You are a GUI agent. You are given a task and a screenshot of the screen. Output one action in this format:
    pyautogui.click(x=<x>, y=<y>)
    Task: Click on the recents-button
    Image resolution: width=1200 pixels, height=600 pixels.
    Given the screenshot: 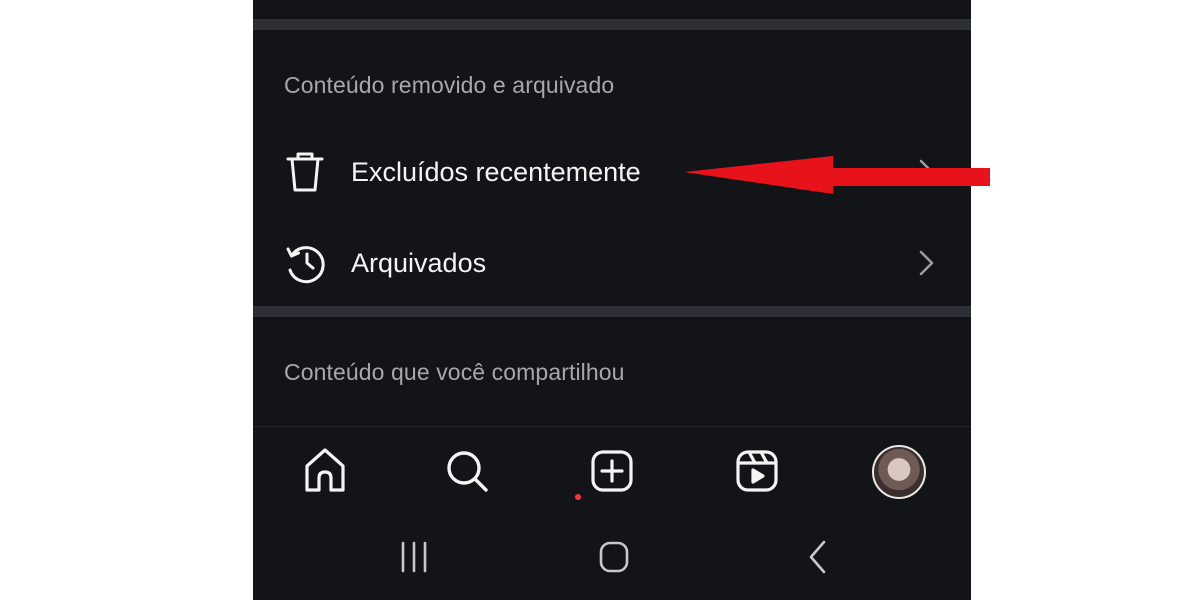 What is the action you would take?
    pyautogui.click(x=415, y=557)
    